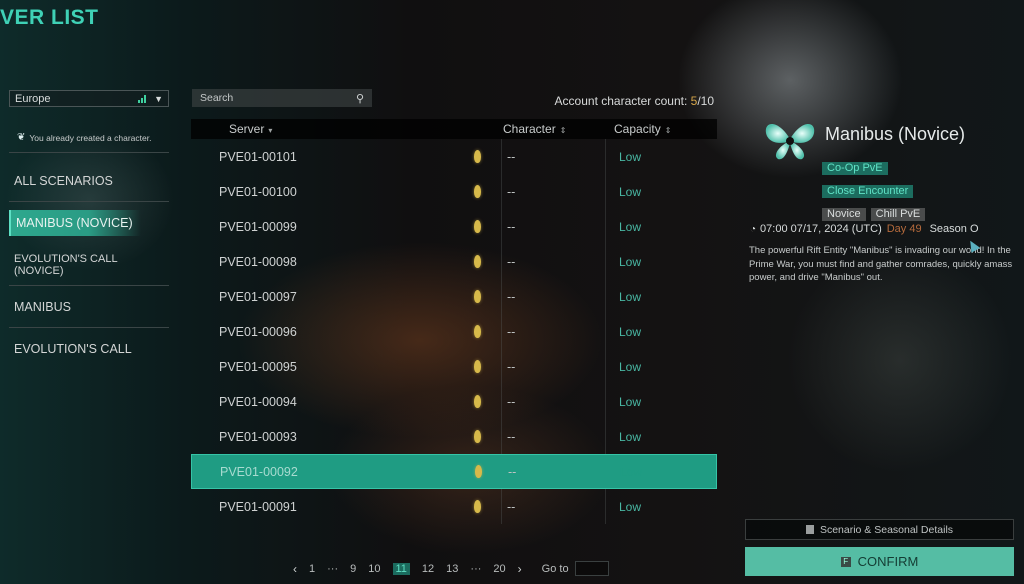  I want to click on server-cell: PVE01-00101, so click(346, 157).